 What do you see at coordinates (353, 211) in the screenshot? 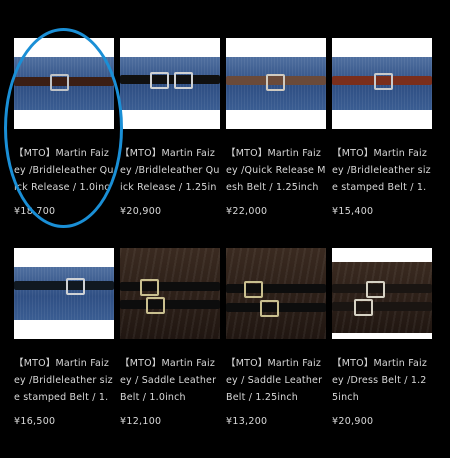
I see `product-price: ¥15,400` at bounding box center [353, 211].